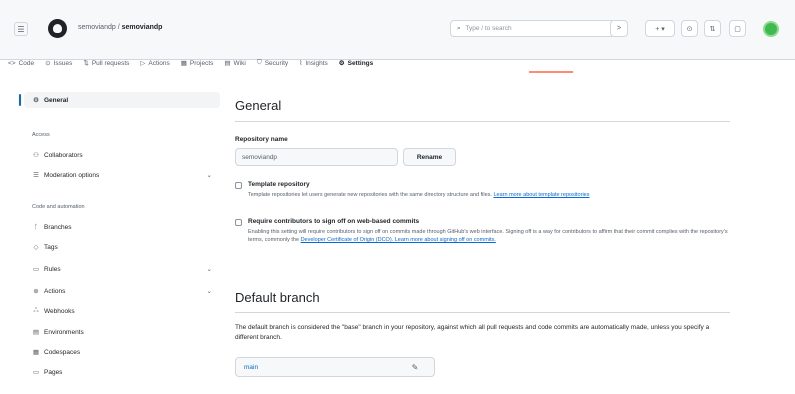 The width and height of the screenshot is (795, 394). I want to click on active-tab-underline, so click(551, 72).